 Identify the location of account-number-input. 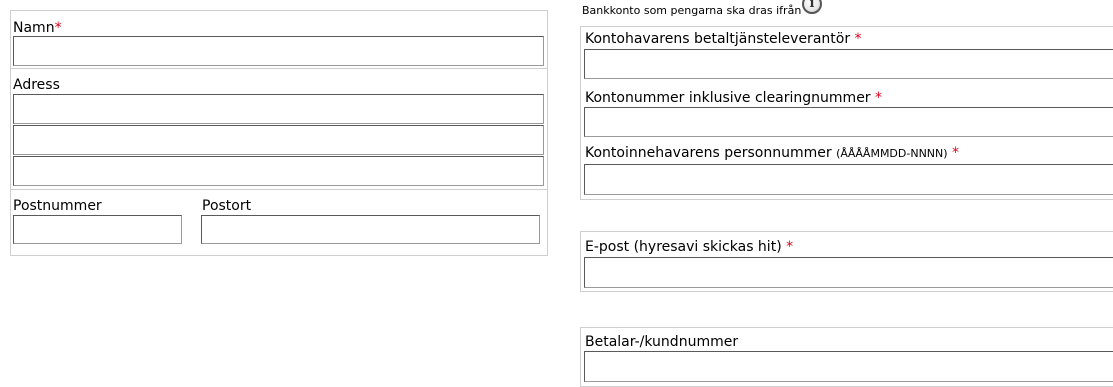
(848, 122).